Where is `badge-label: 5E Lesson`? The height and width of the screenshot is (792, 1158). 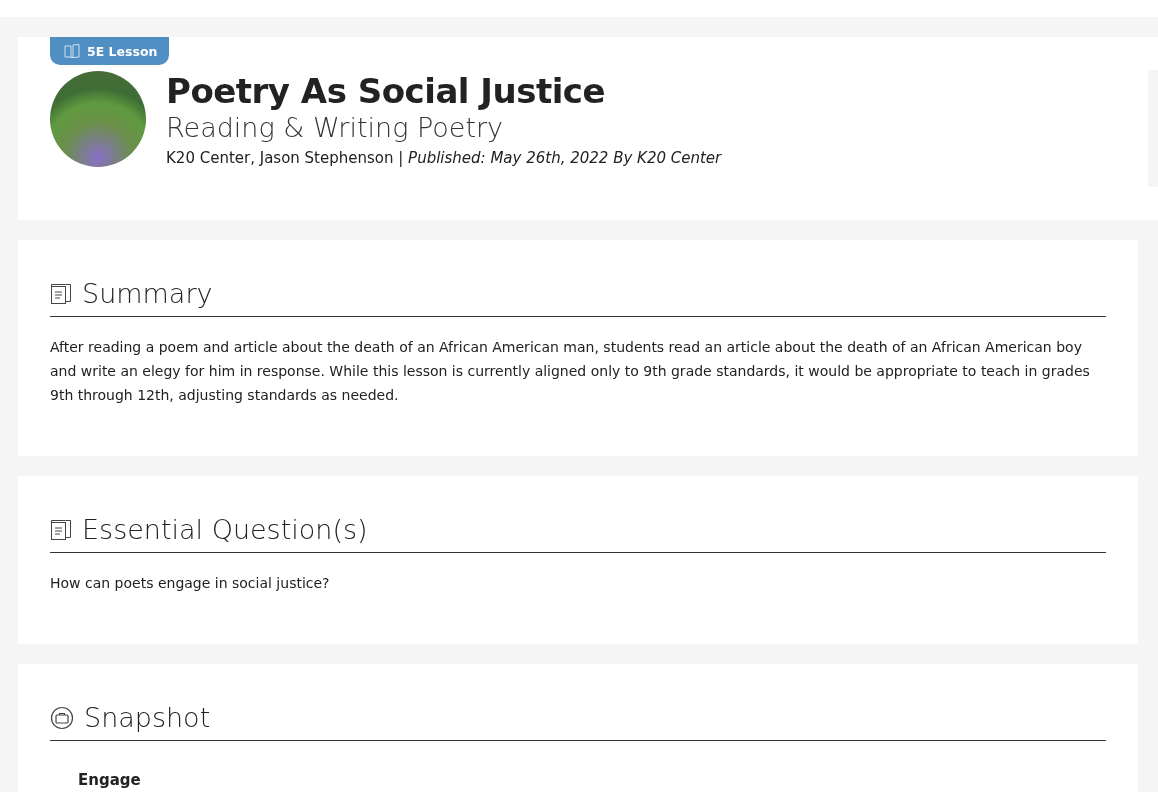
badge-label: 5E Lesson is located at coordinates (122, 51).